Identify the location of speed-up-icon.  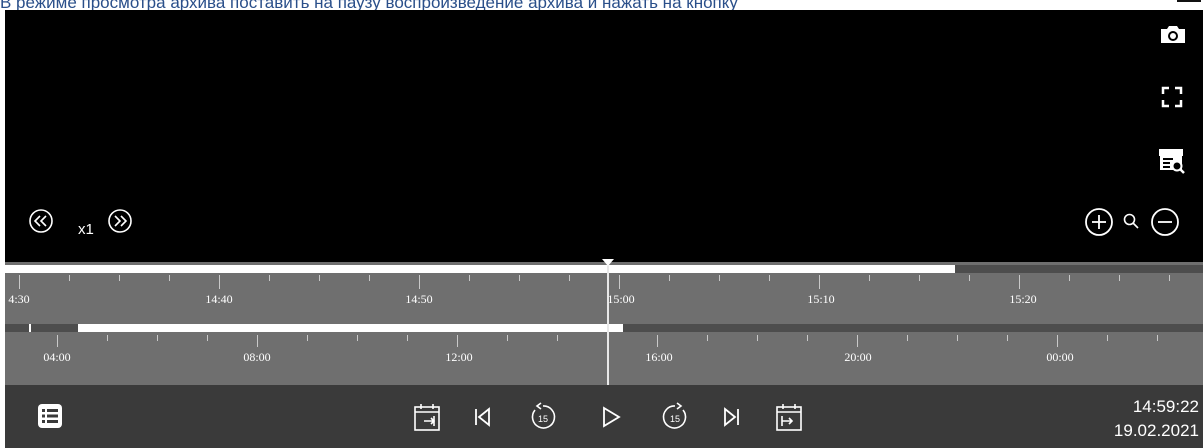
(120, 221).